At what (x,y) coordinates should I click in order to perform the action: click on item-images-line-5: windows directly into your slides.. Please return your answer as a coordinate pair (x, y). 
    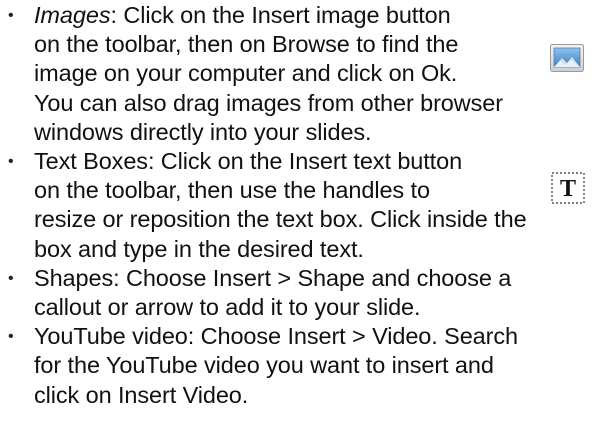
    Looking at the image, I should click on (203, 131).